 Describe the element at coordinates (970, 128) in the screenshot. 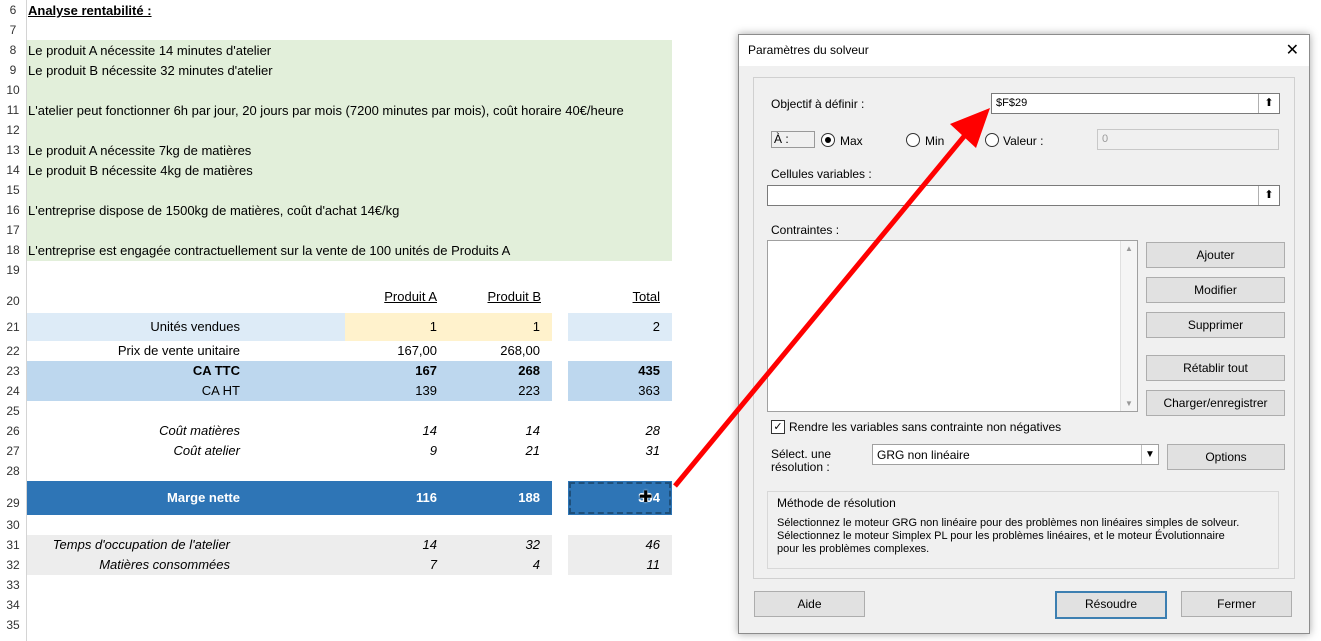

I see `arrow-head` at that location.